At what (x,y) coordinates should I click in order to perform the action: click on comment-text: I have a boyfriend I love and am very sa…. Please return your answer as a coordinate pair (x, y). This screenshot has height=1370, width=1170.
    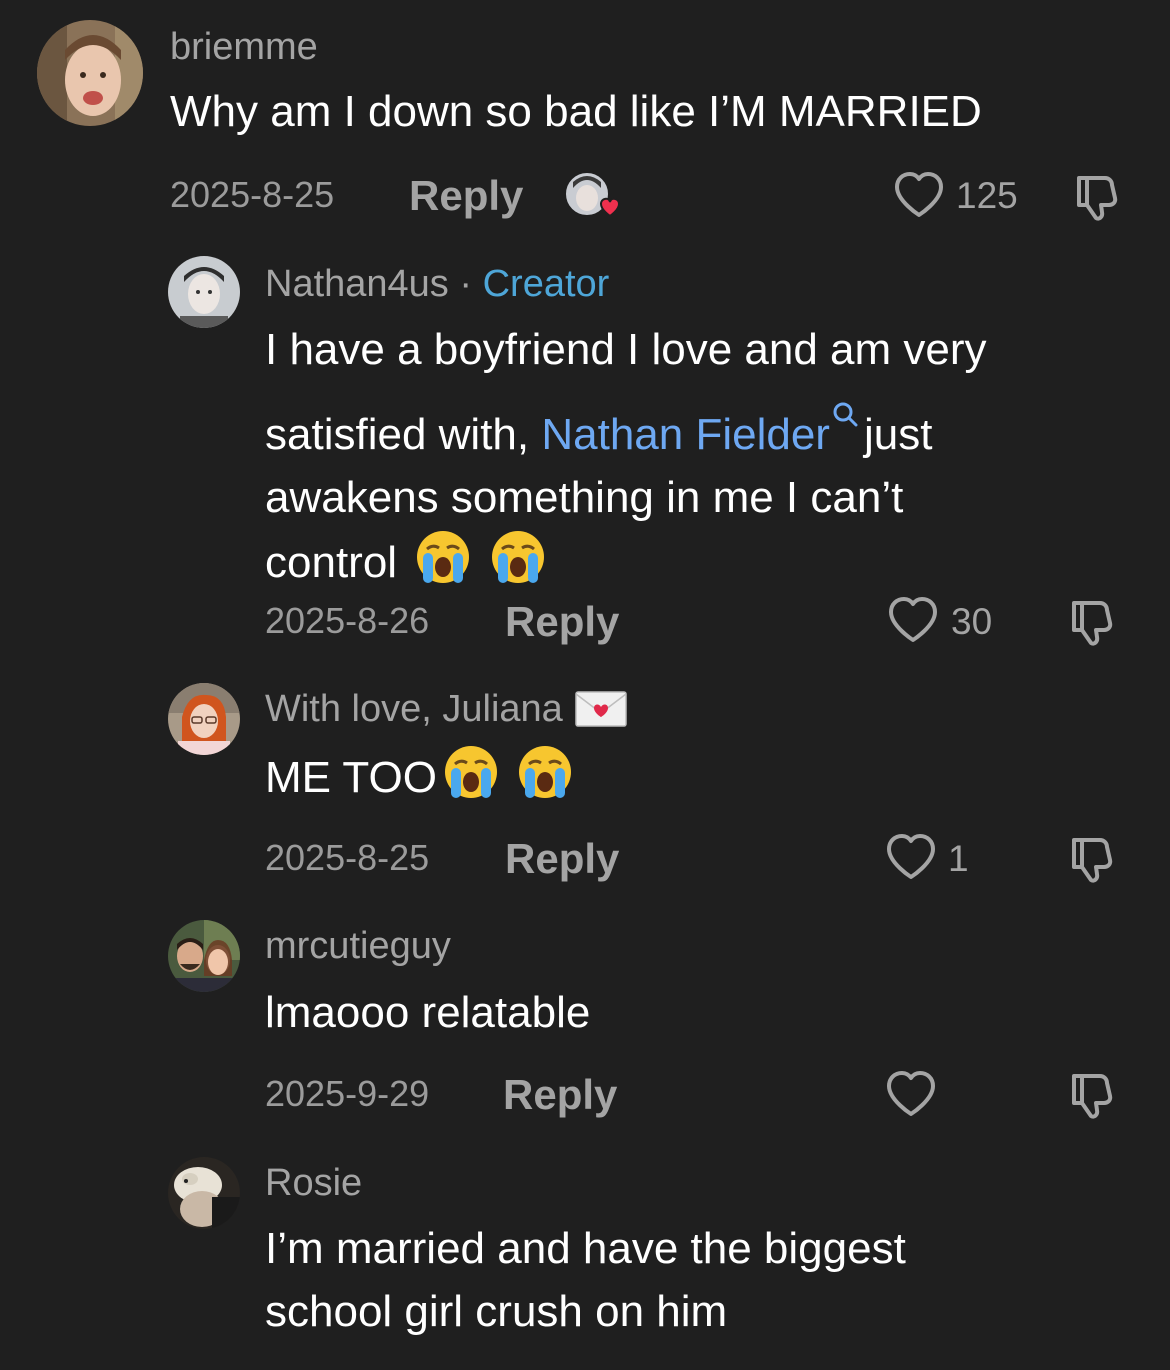
    Looking at the image, I should click on (626, 460).